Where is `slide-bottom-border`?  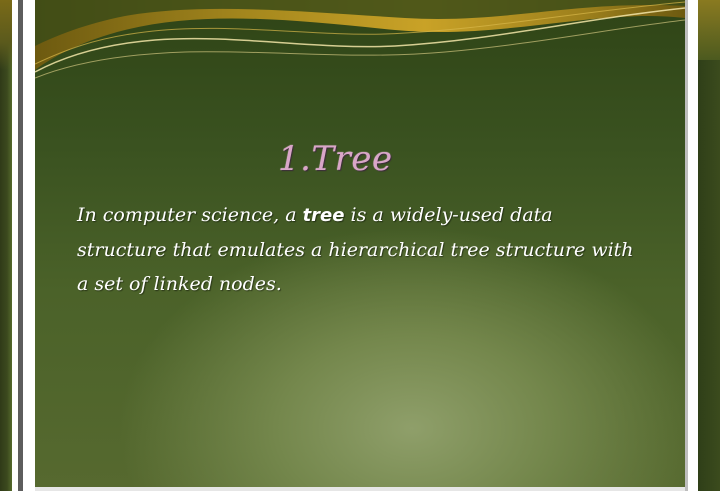
slide-bottom-border is located at coordinates (360, 489).